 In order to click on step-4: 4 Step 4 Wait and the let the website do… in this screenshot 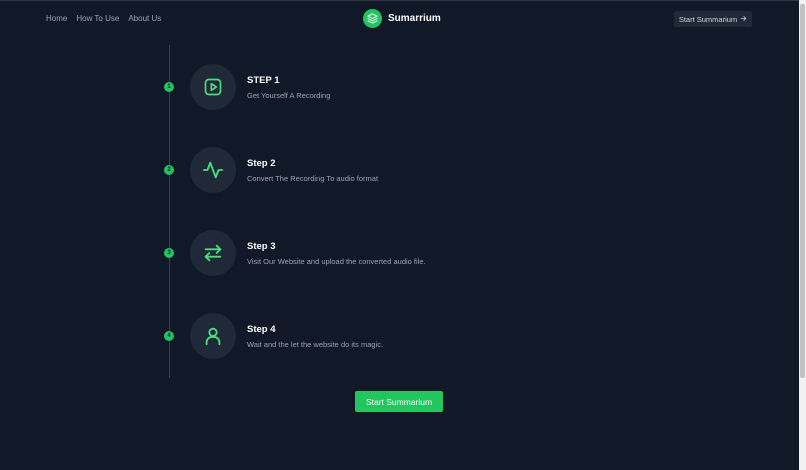, I will do `click(364, 336)`.